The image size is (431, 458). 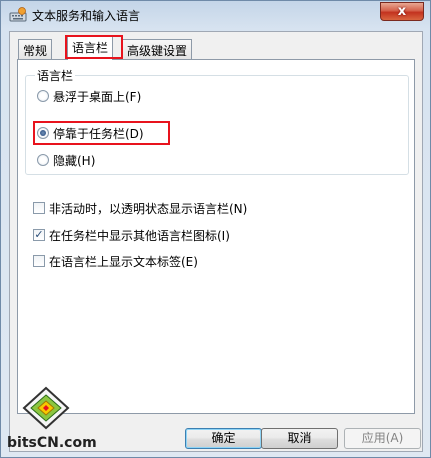 I want to click on checkbox-show-additional-icons: ✓ 在任务栏中显示其他语言栏图标(I), so click(x=131, y=235).